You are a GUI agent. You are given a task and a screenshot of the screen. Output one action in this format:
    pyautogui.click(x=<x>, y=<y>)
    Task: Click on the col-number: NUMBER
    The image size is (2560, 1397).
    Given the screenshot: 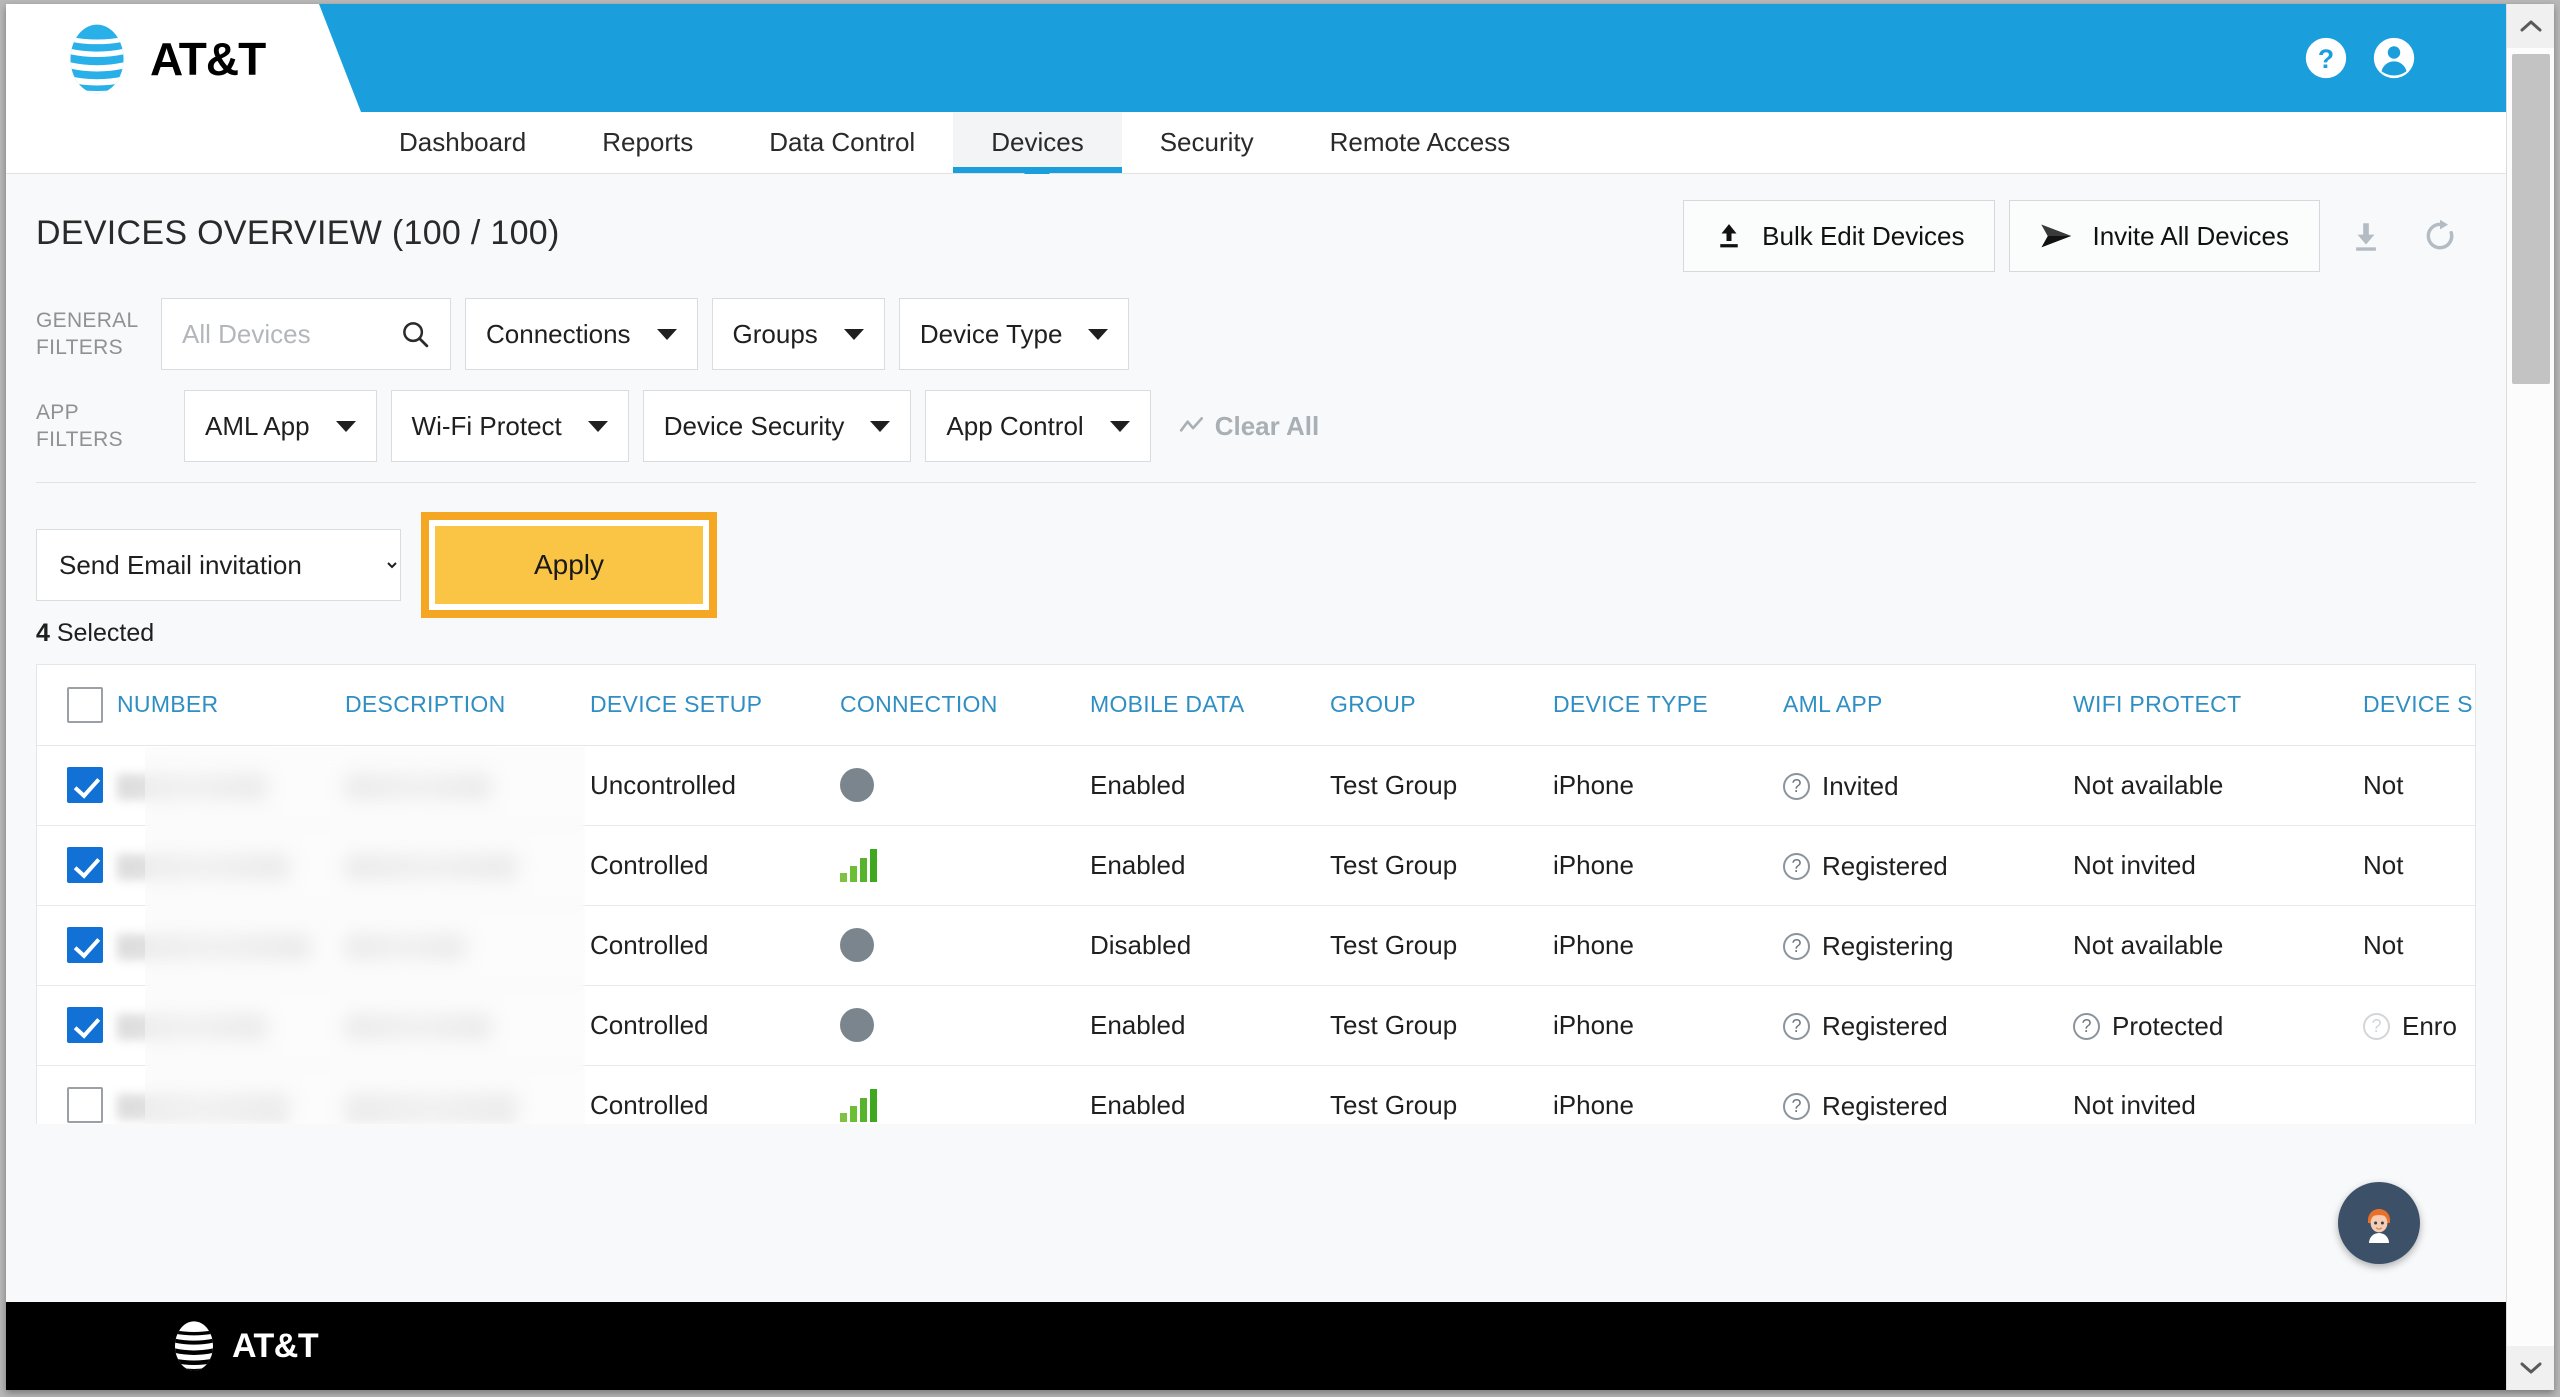 What is the action you would take?
    pyautogui.click(x=231, y=705)
    